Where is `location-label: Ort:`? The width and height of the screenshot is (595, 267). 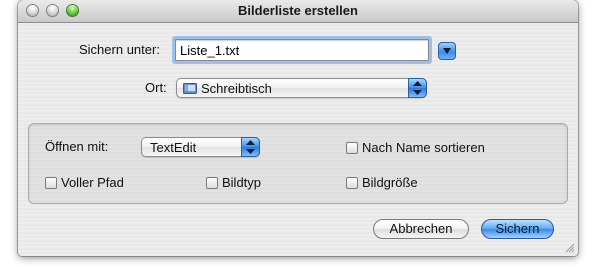
location-label: Ort: is located at coordinates (156, 87).